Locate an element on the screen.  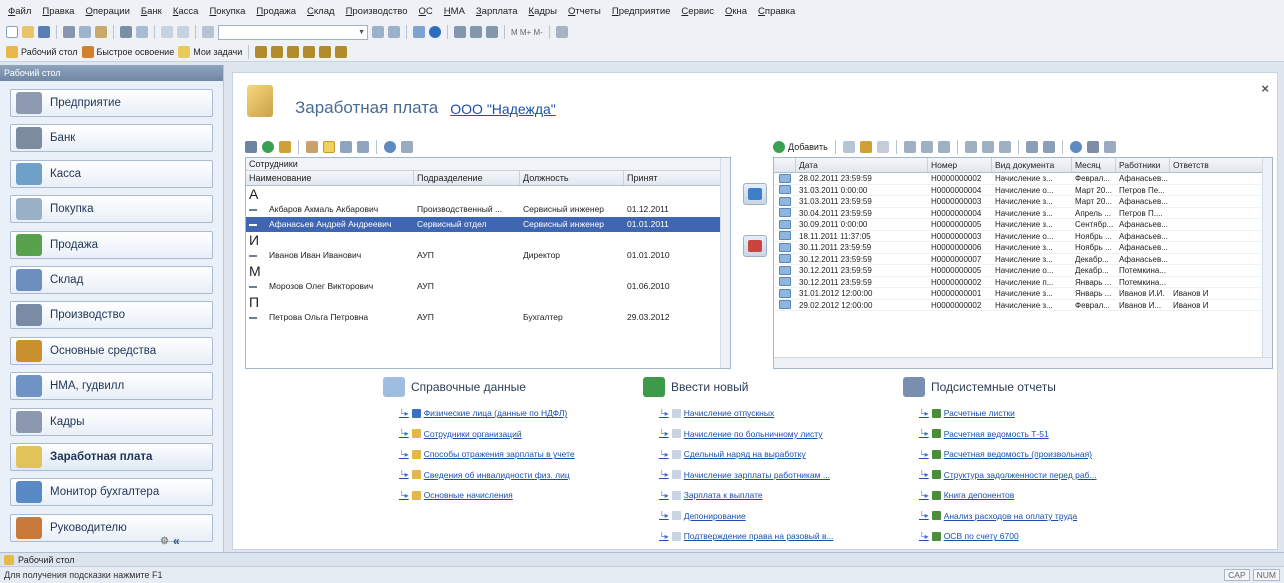
action-link: └▸ Физические лица (данные по НДФЛ) is located at coordinates (487, 413).